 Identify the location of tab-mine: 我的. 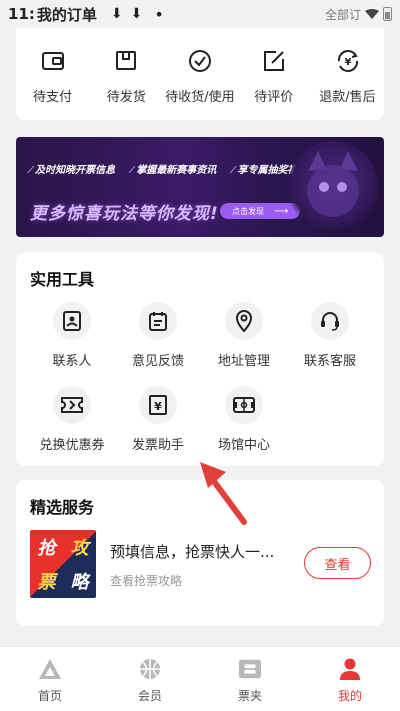
(350, 679).